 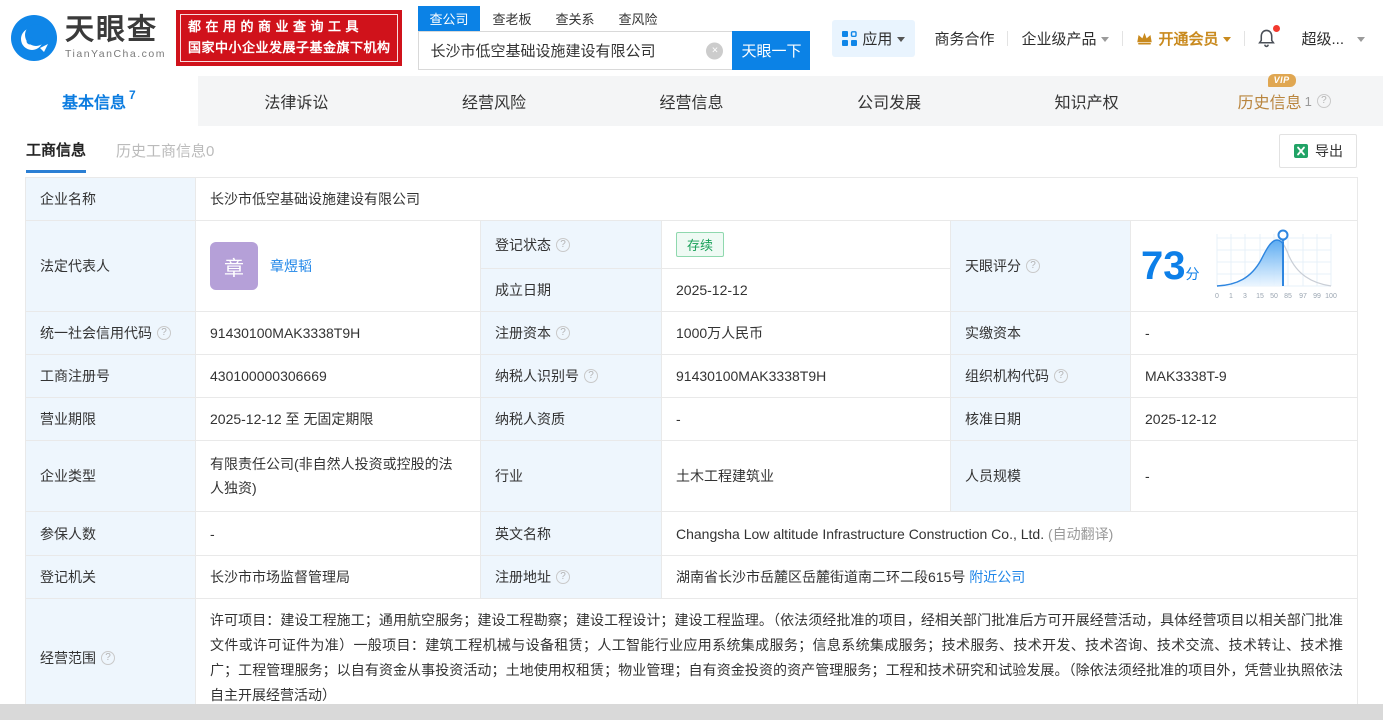 What do you see at coordinates (112, 30) in the screenshot?
I see `brand-name: 天眼查` at bounding box center [112, 30].